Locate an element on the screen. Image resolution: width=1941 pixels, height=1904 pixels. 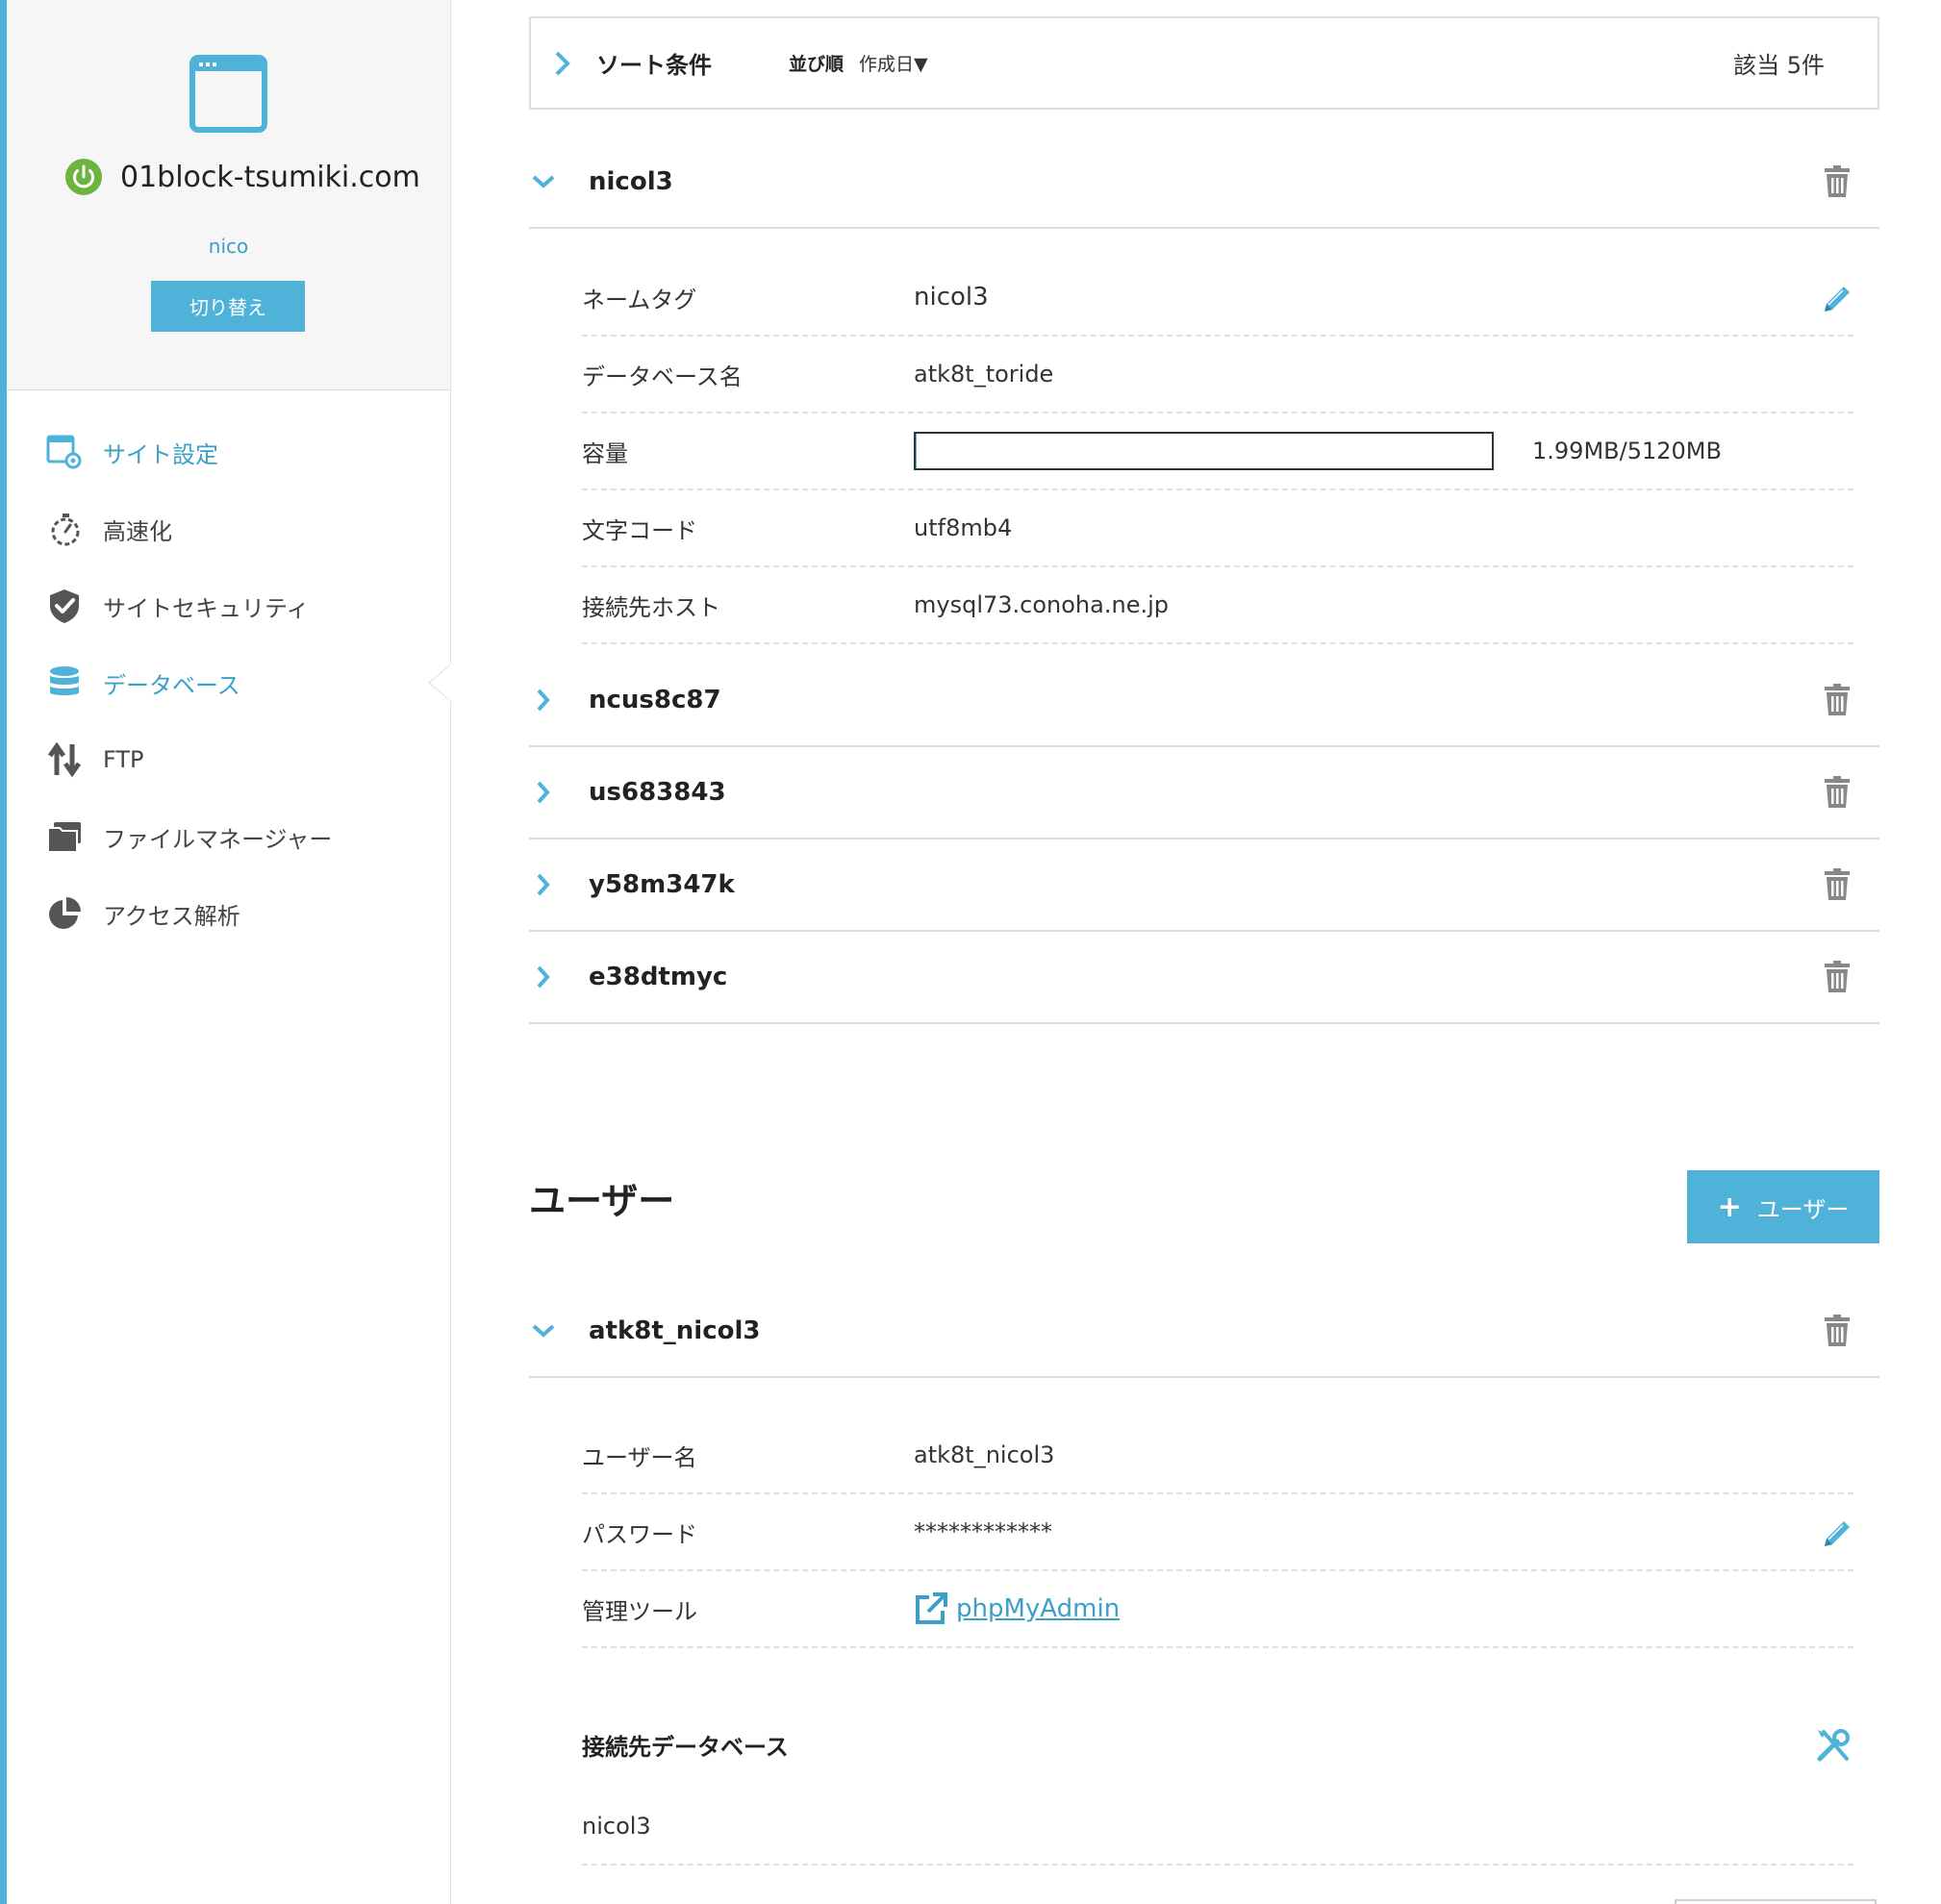
nav-label: データベース is located at coordinates (171, 685).